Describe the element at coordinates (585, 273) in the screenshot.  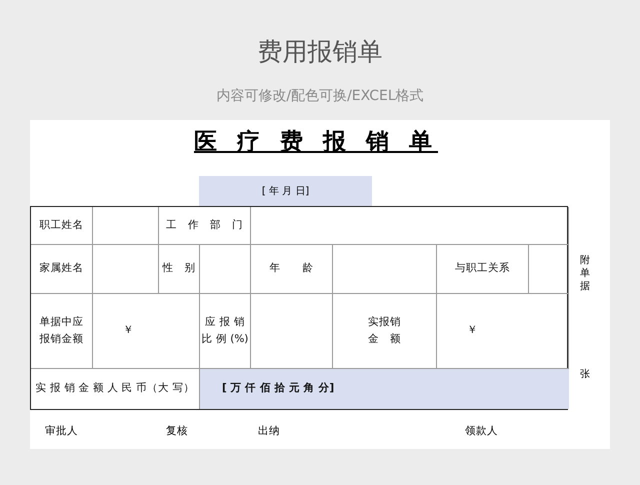
I see `side-note: 附单据` at that location.